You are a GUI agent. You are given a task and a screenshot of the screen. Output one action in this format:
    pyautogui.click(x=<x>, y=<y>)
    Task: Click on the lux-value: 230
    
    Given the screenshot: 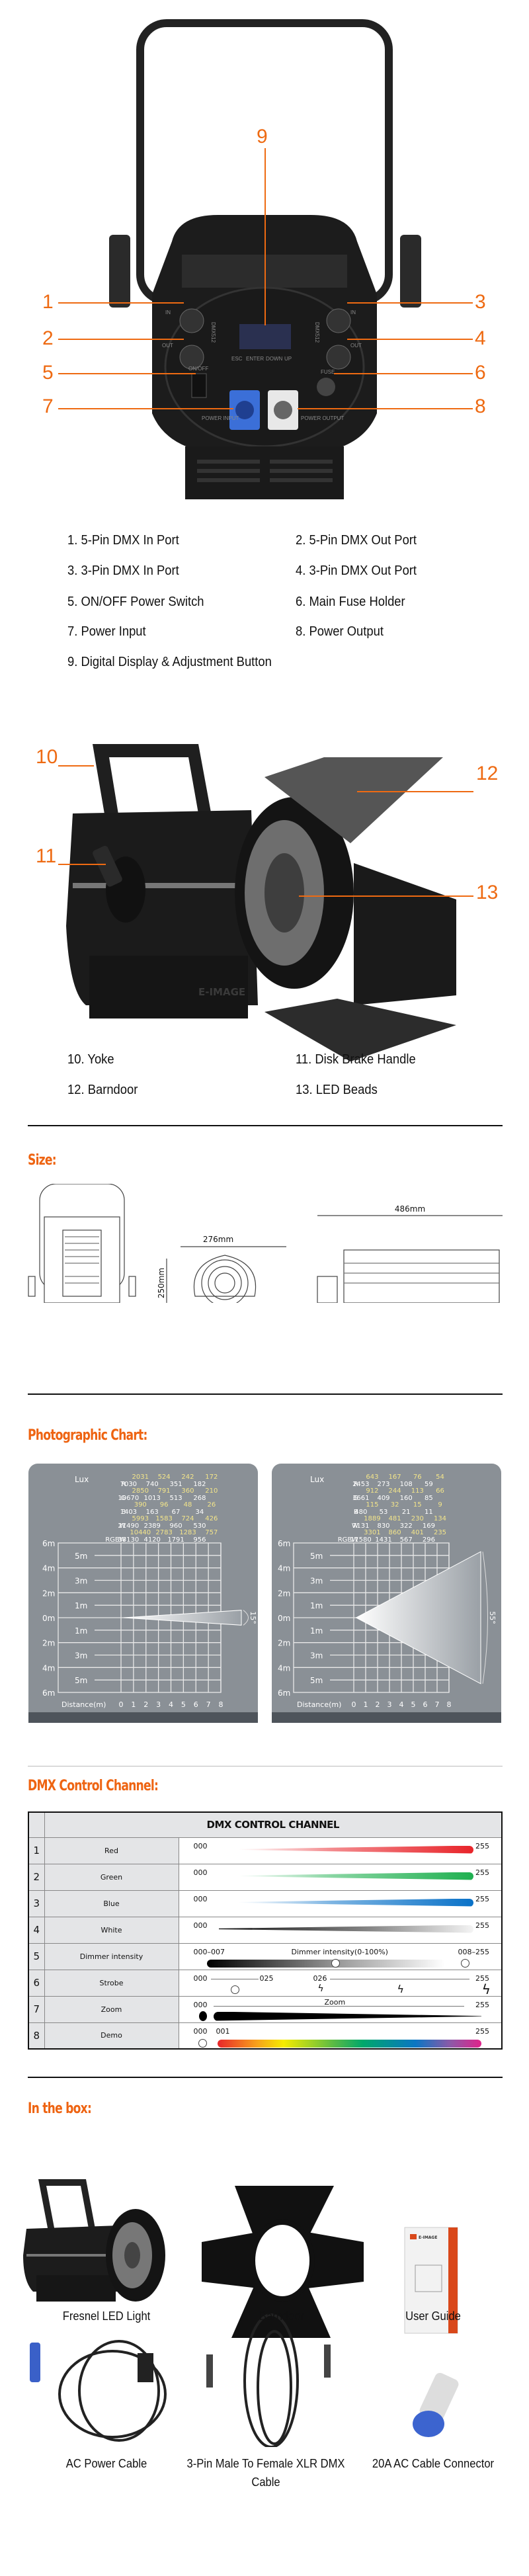 What is the action you would take?
    pyautogui.click(x=417, y=1518)
    